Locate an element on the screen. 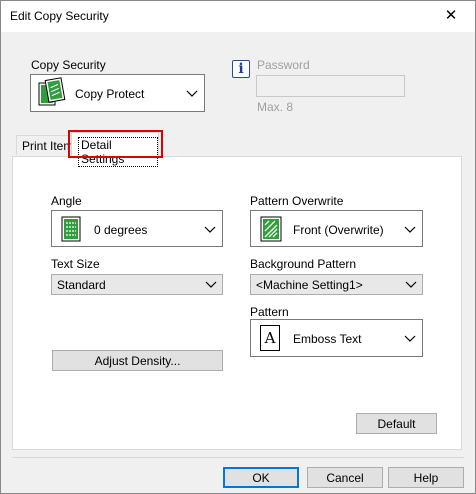  help-button: Help is located at coordinates (426, 477).